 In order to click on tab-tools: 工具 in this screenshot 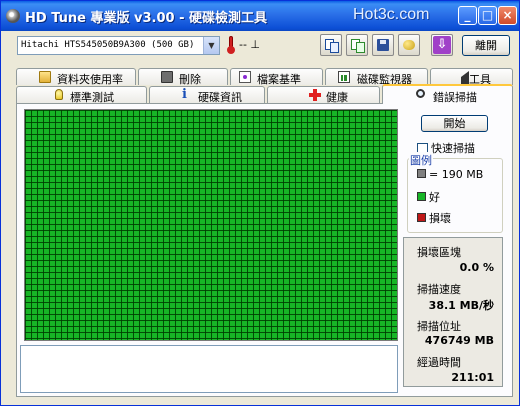, I will do `click(471, 81)`.